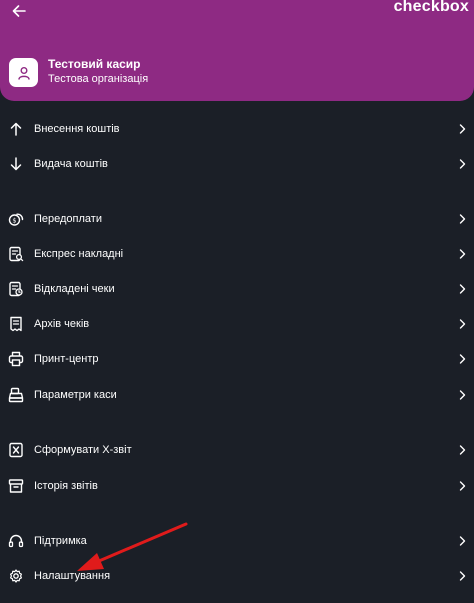 Image resolution: width=474 pixels, height=603 pixels. What do you see at coordinates (16, 129) in the screenshot?
I see `arrow-up-icon` at bounding box center [16, 129].